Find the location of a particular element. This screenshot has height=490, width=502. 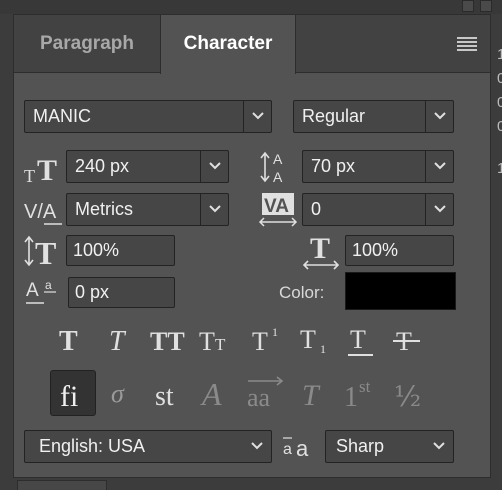

bottom-panel-edge is located at coordinates (252, 484).